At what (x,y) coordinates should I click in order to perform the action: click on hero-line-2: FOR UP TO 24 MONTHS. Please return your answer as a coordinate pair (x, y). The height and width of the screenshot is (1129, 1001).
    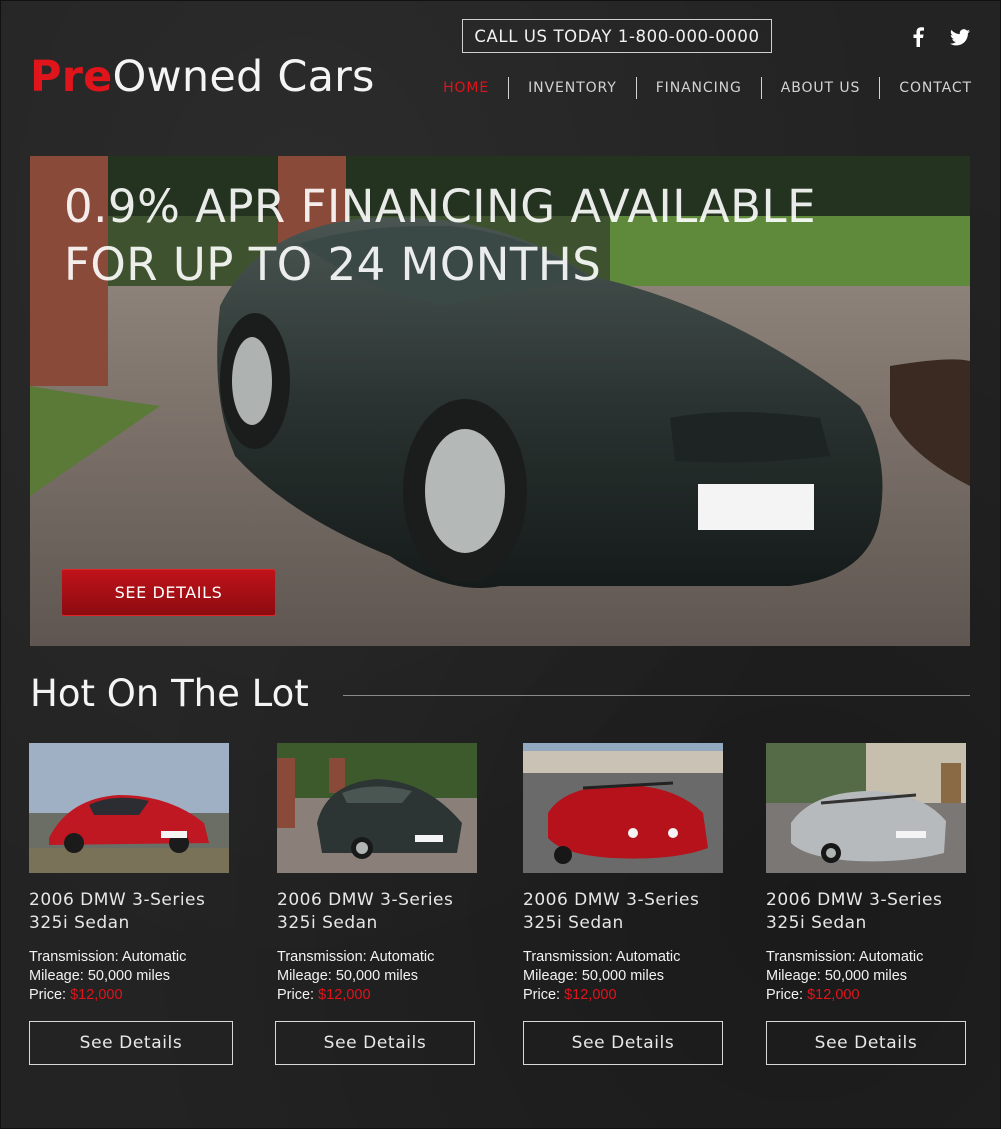
    Looking at the image, I should click on (333, 264).